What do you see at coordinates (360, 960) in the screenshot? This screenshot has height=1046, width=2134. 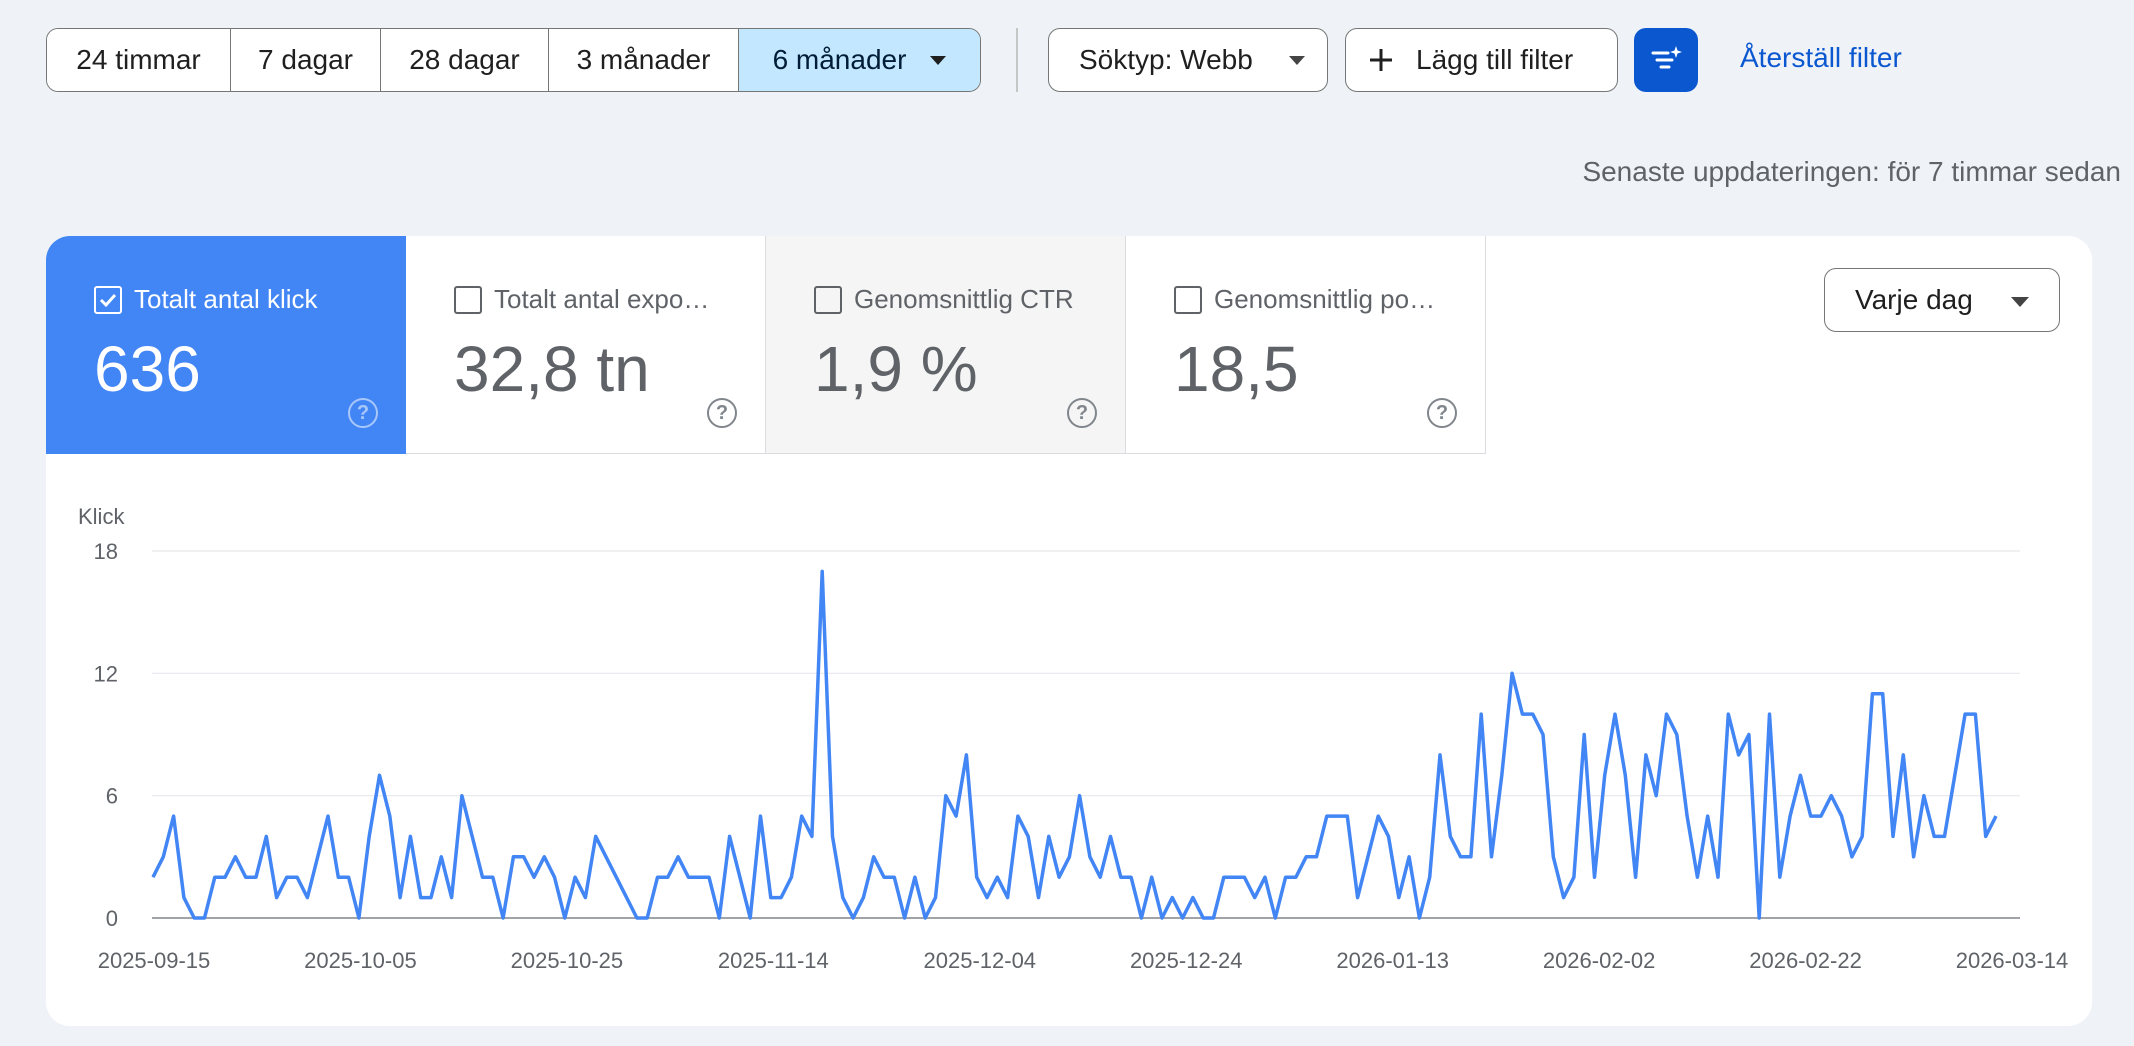 I see `x-tick-label: 2025-10-05` at bounding box center [360, 960].